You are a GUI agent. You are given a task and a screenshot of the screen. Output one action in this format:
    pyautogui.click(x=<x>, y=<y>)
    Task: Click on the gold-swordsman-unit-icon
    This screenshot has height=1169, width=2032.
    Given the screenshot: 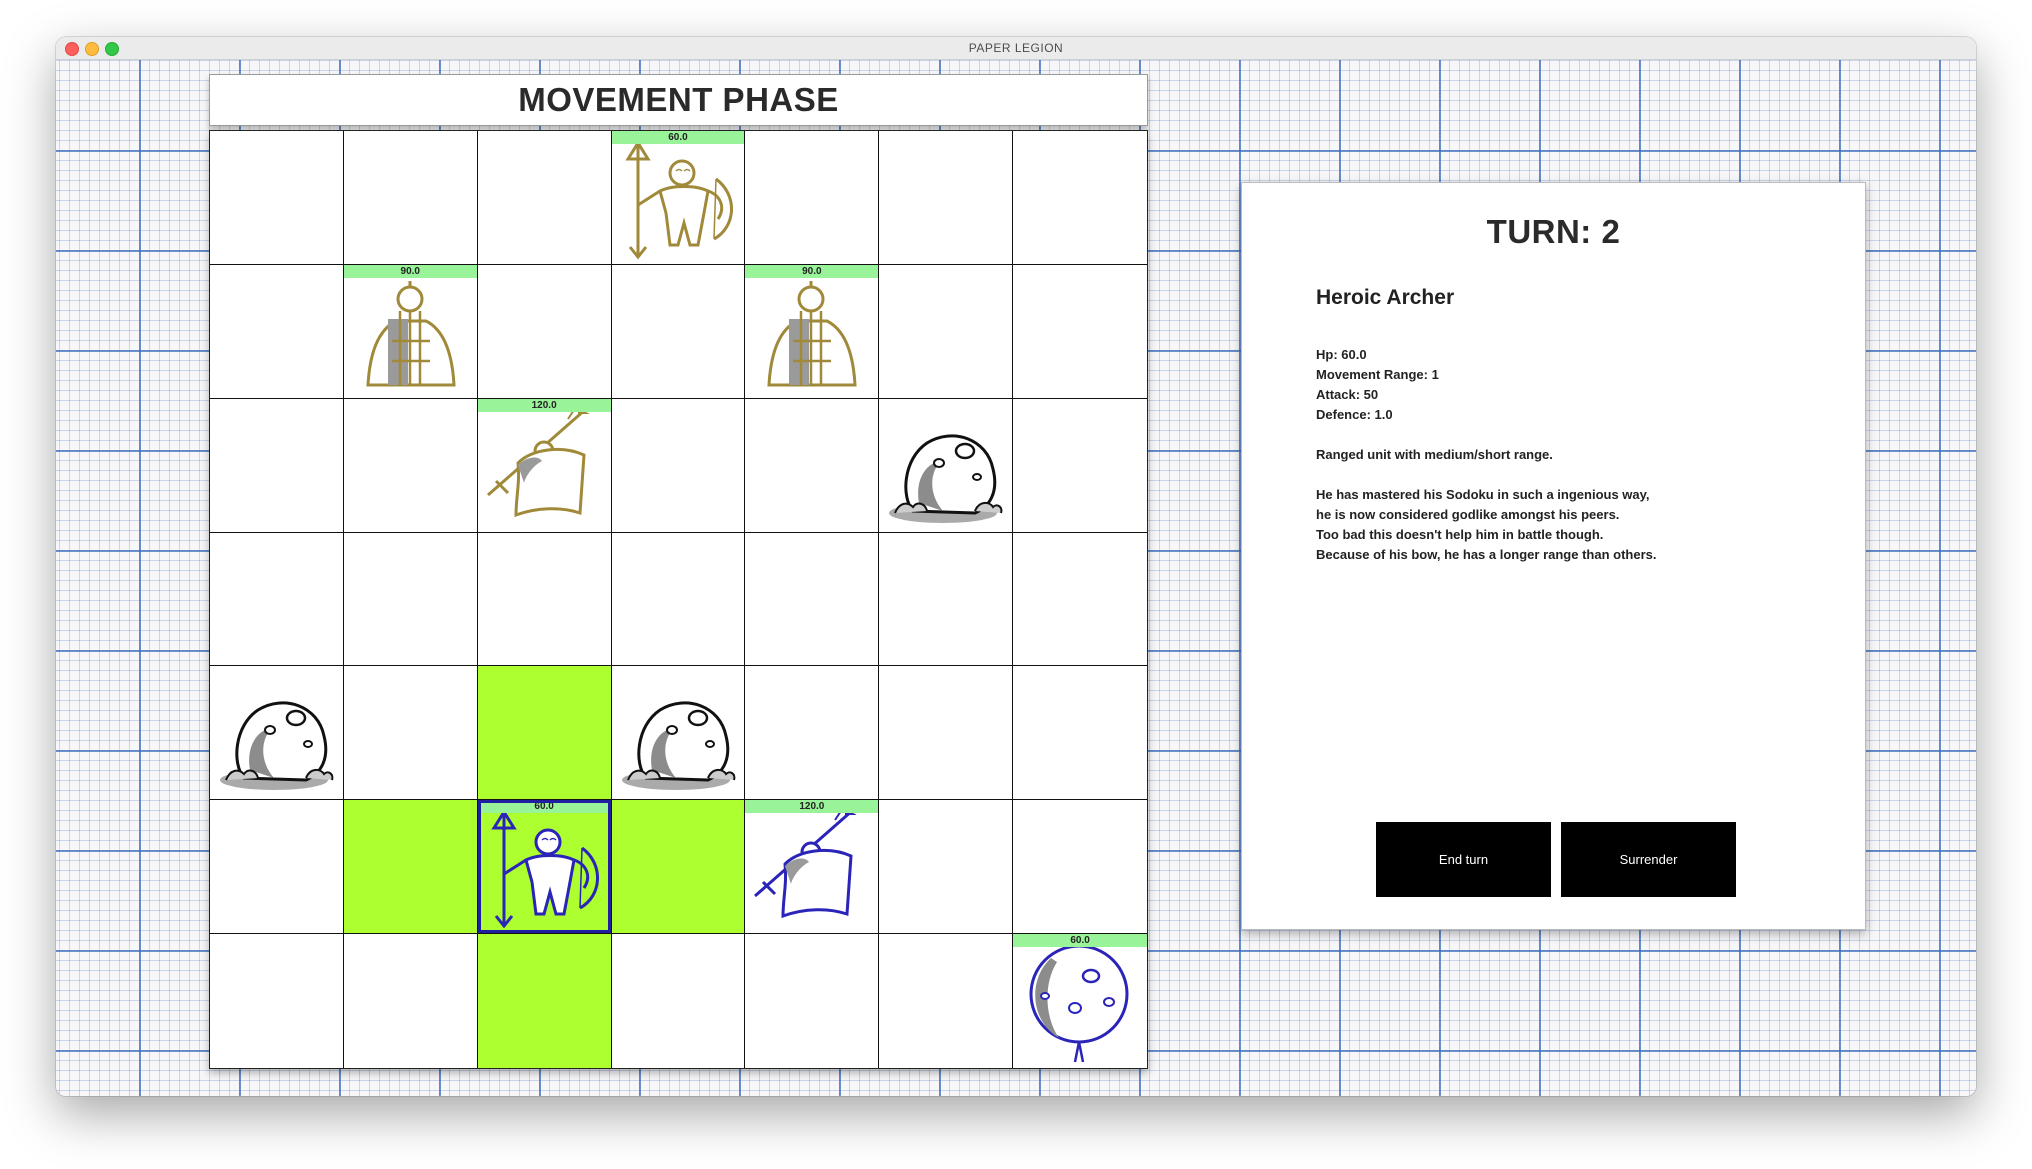 What is the action you would take?
    pyautogui.click(x=544, y=465)
    